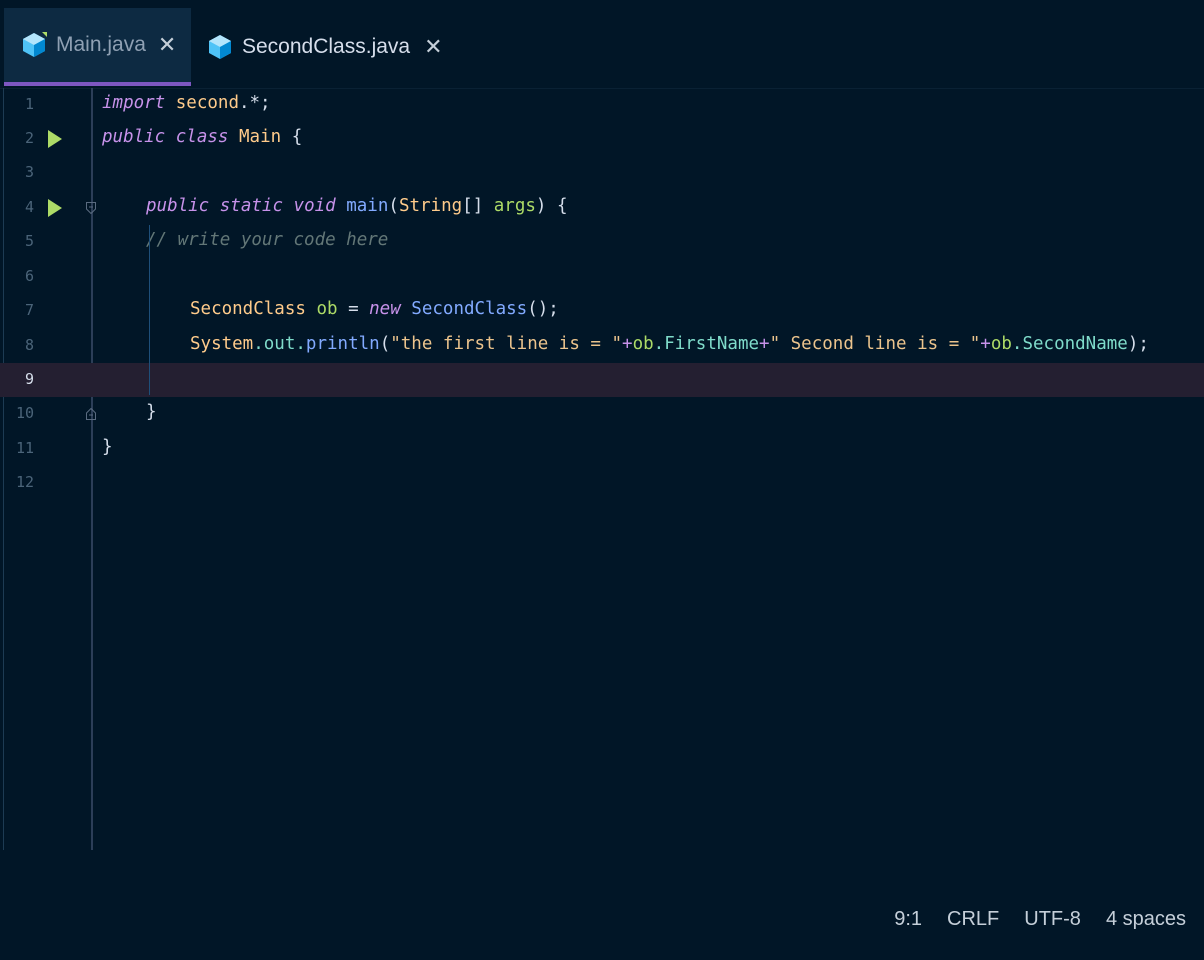  Describe the element at coordinates (29, 241) in the screenshot. I see `line-number: 5` at that location.